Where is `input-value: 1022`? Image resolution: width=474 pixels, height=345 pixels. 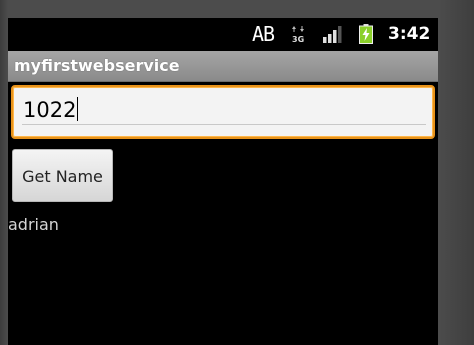
input-value: 1022 is located at coordinates (50, 110).